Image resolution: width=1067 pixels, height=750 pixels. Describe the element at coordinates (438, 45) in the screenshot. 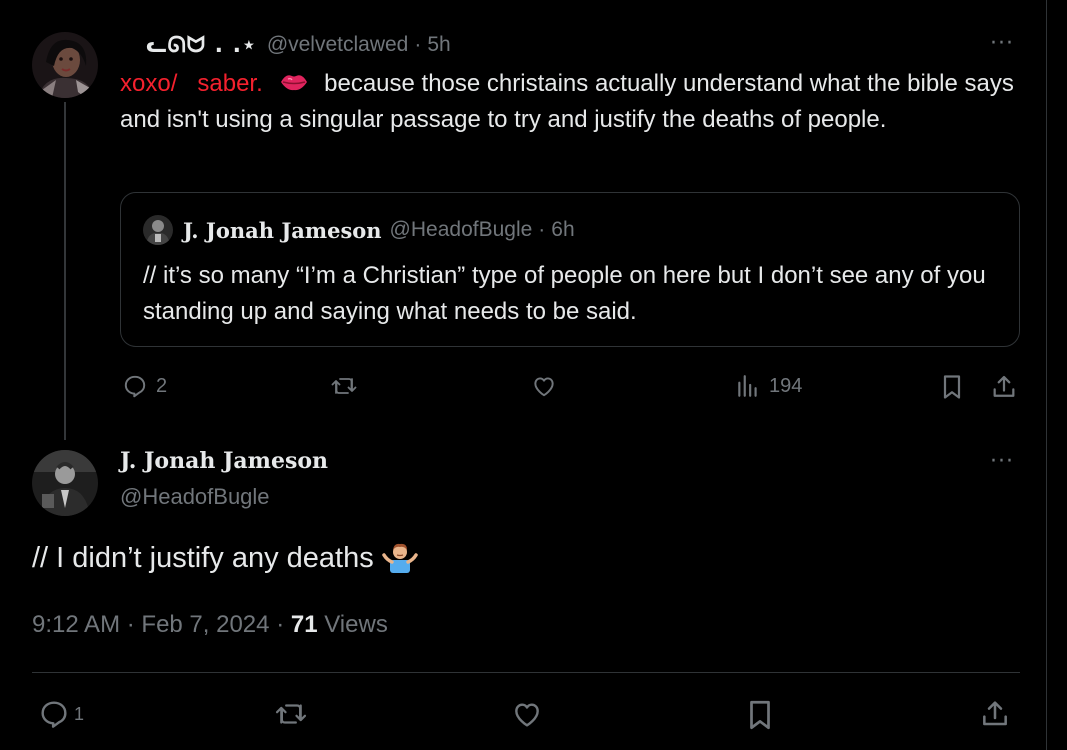

I see `timestamp: 5h` at that location.